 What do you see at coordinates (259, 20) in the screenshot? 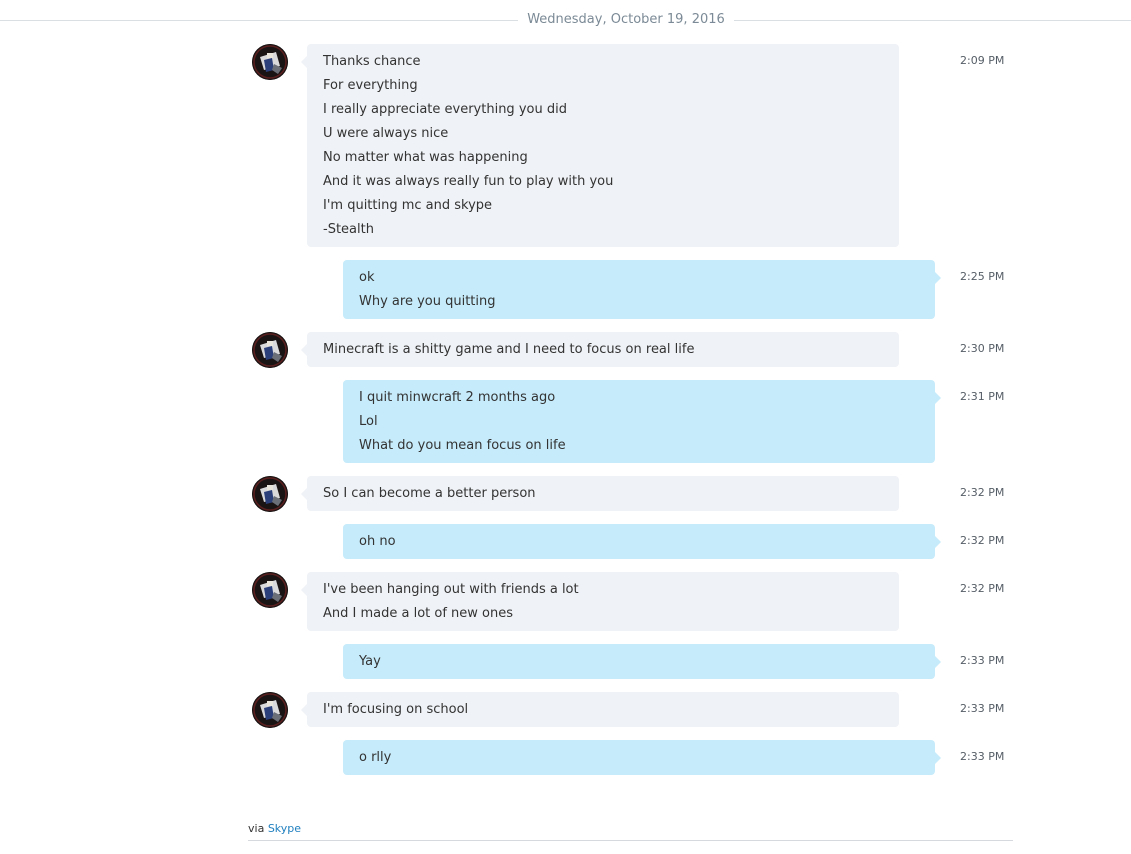
I see `date-divider-line-left` at bounding box center [259, 20].